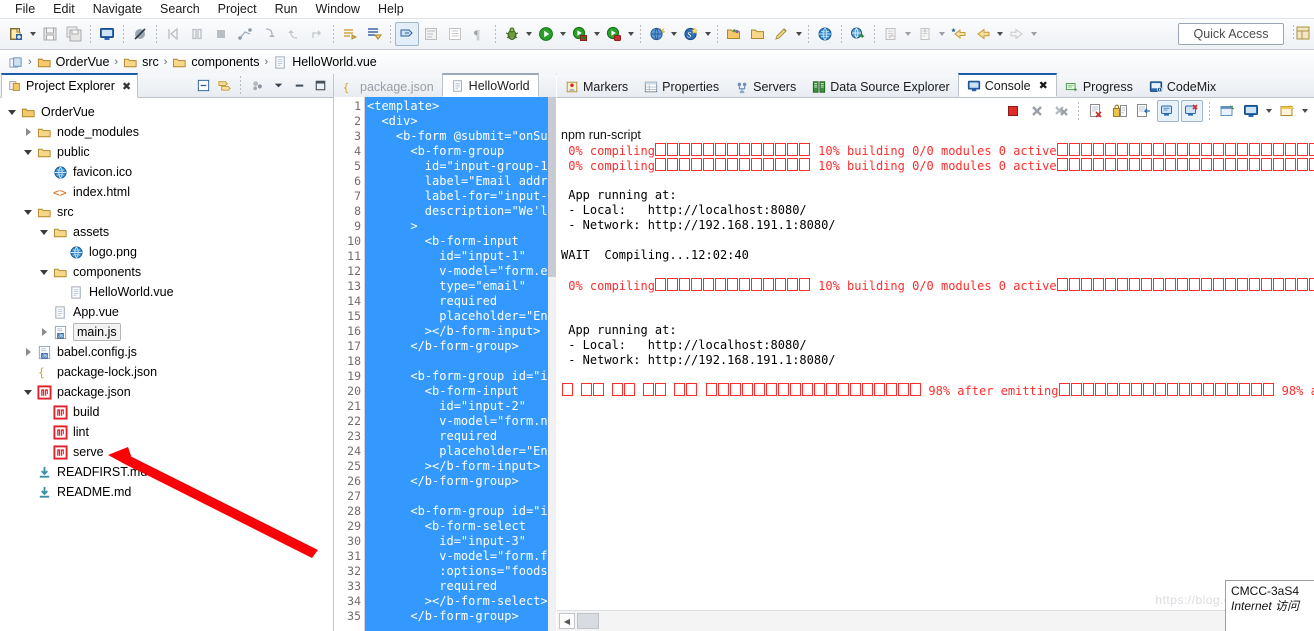  What do you see at coordinates (388, 86) in the screenshot?
I see `editor-tab-package-json: { } package.json` at bounding box center [388, 86].